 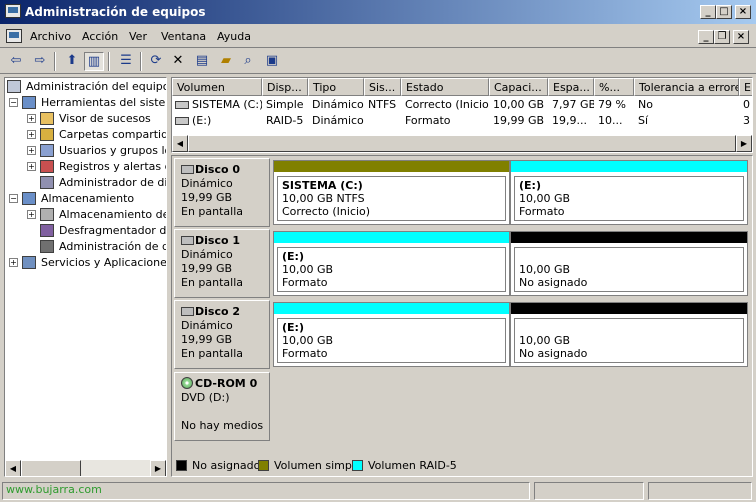 What do you see at coordinates (13, 11) in the screenshot?
I see `computer-management-icon` at bounding box center [13, 11].